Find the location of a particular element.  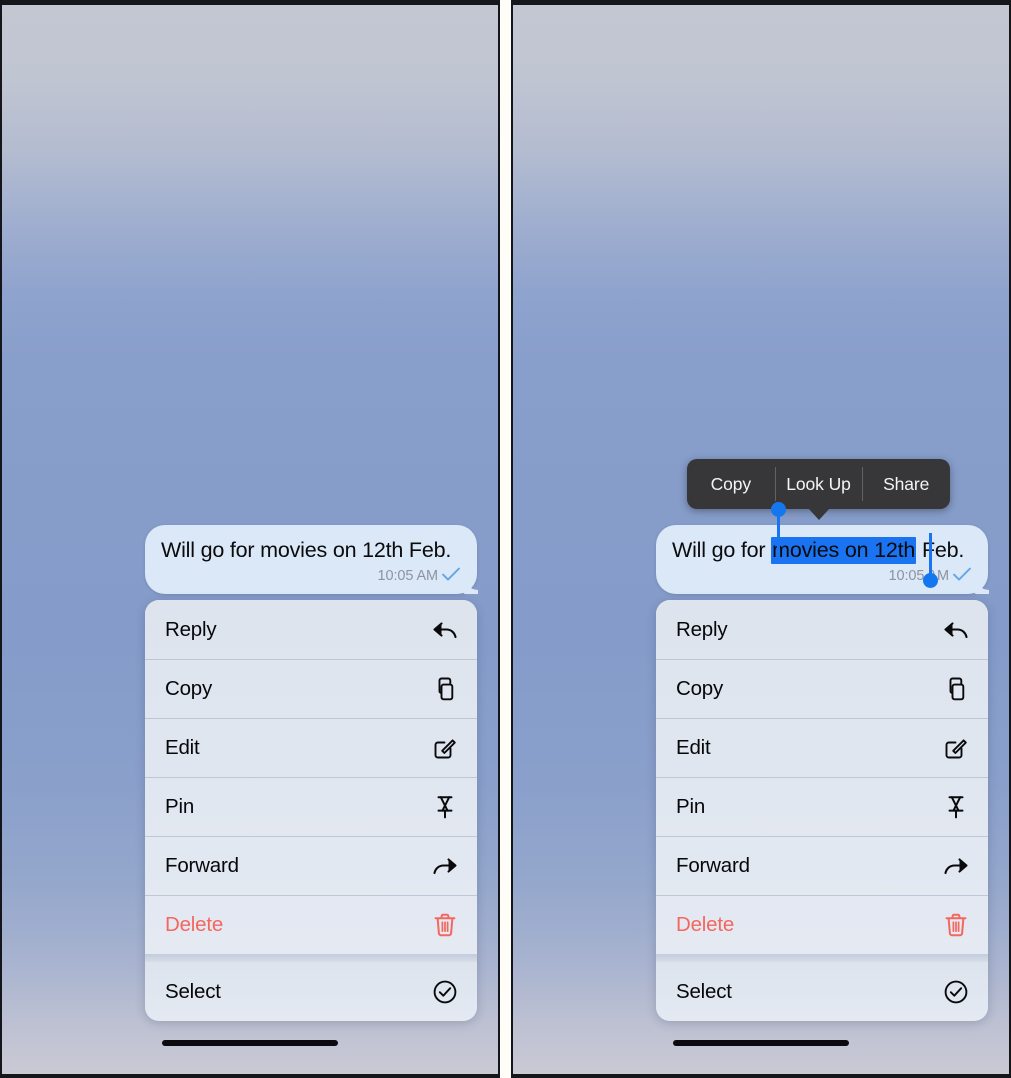

selection-handle-start is located at coordinates (778, 528).